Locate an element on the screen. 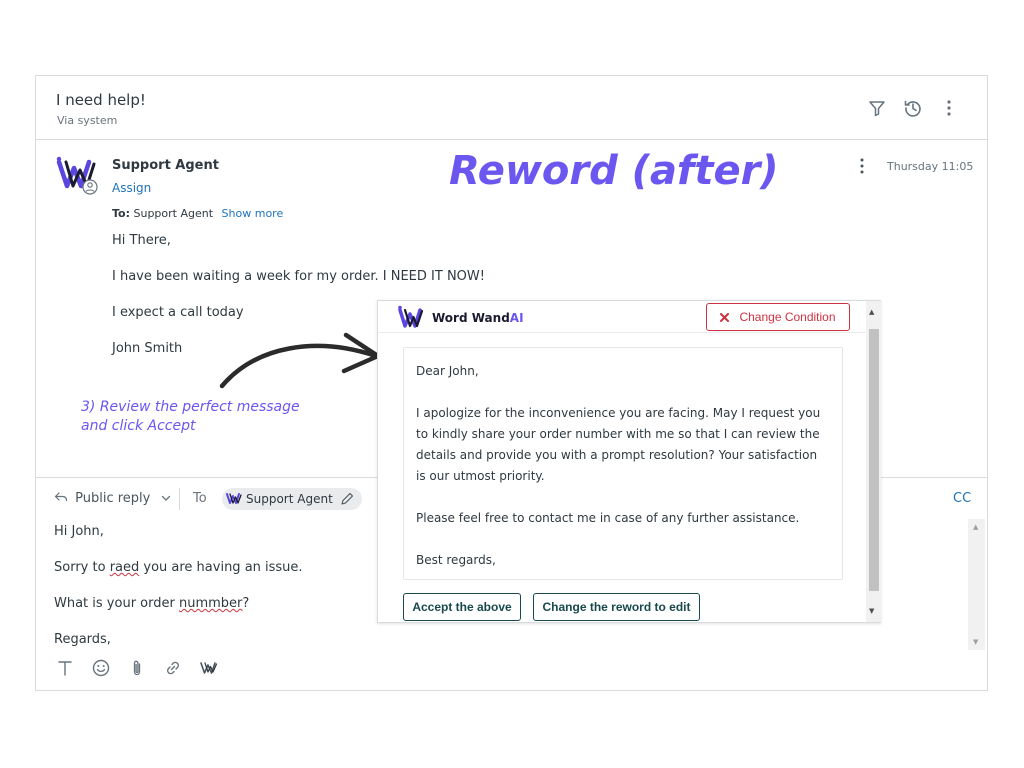 The image size is (1024, 768). chevron-down-icon is located at coordinates (165, 498).